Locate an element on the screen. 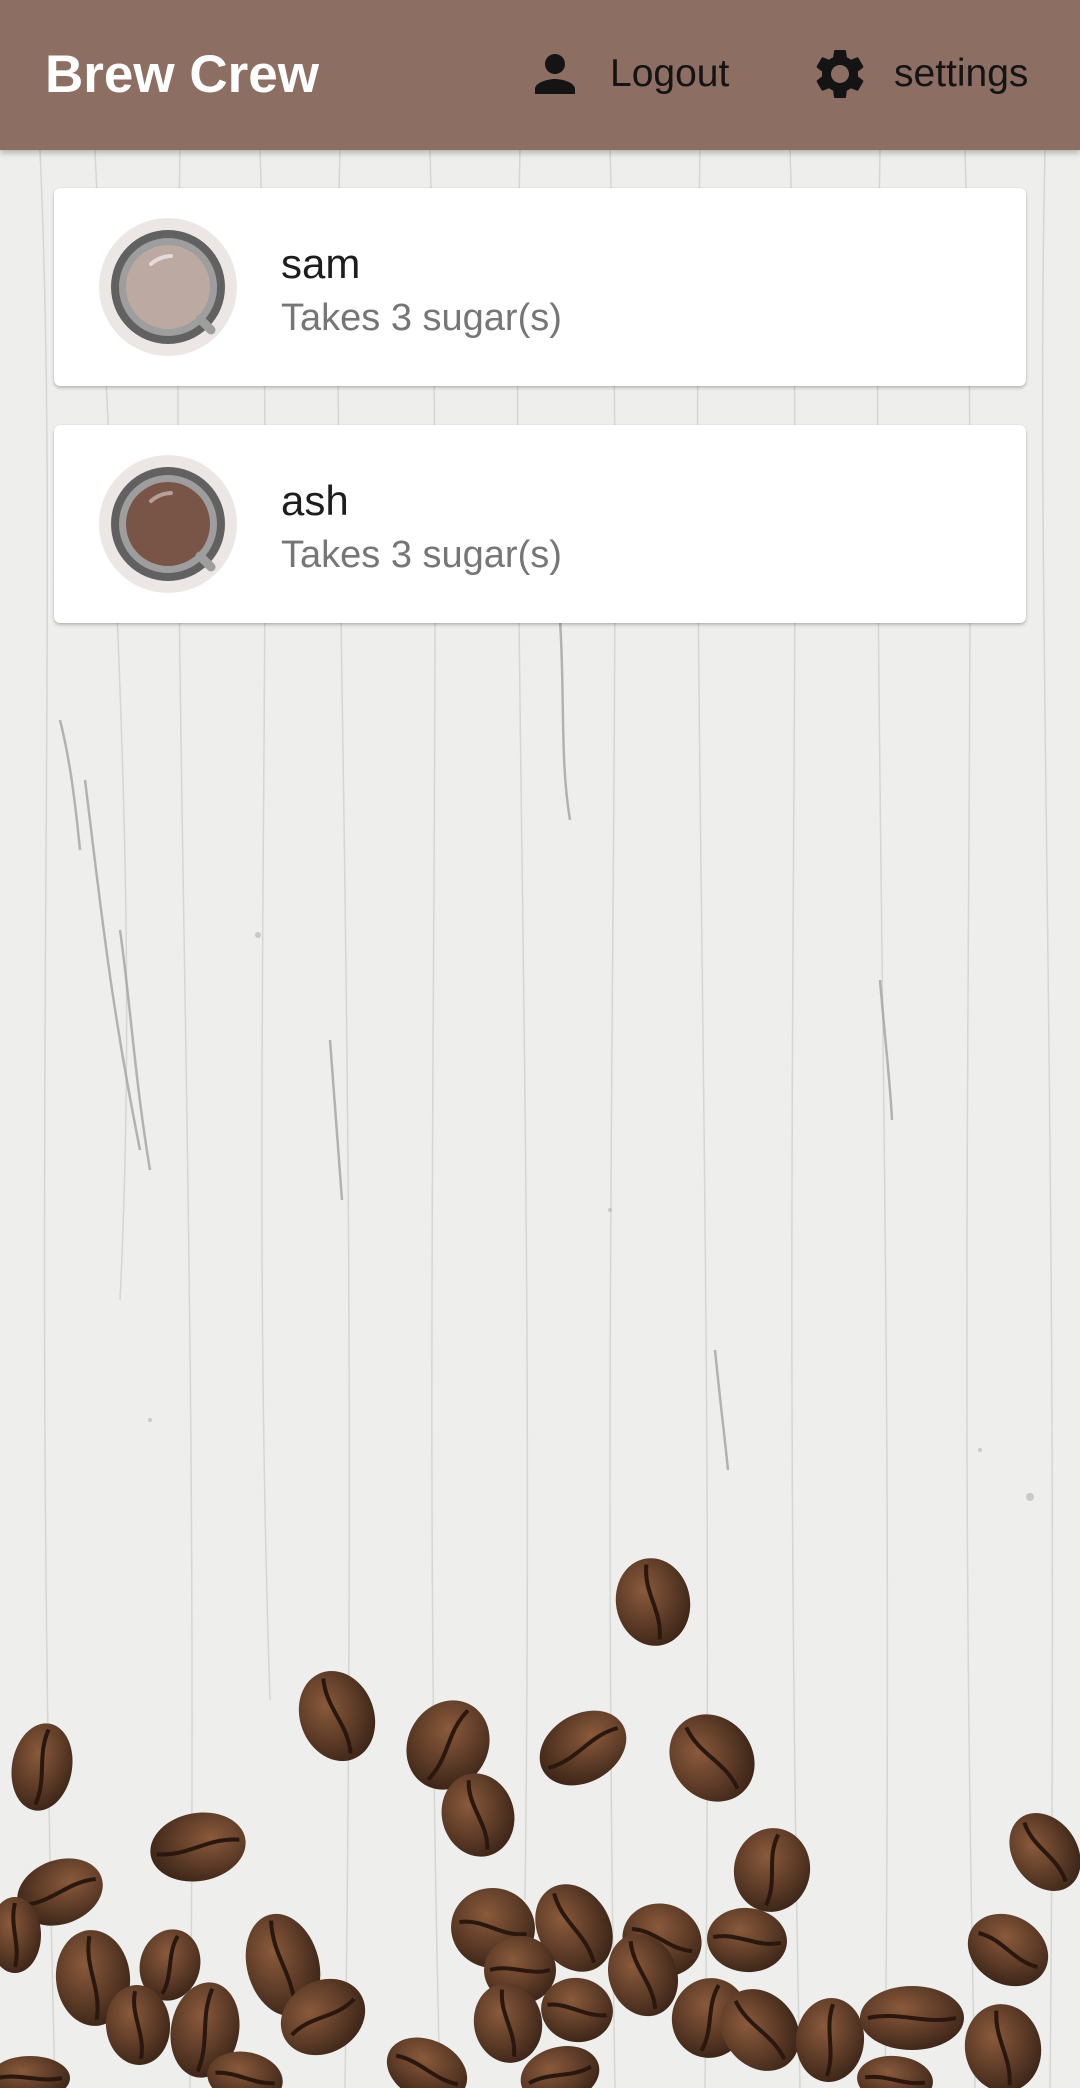  brew-card: sam Takes 3 sugar(s) is located at coordinates (540, 287).